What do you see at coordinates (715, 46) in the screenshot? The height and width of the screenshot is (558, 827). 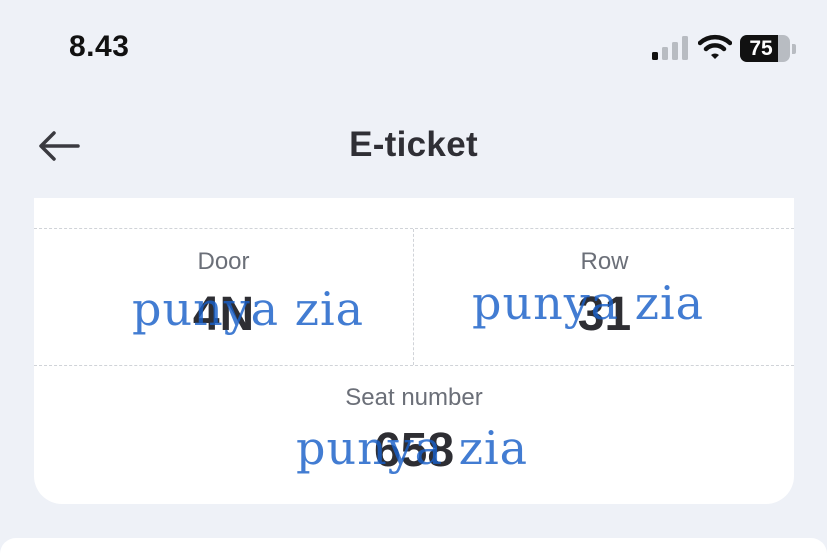 I see `wifi-icon` at bounding box center [715, 46].